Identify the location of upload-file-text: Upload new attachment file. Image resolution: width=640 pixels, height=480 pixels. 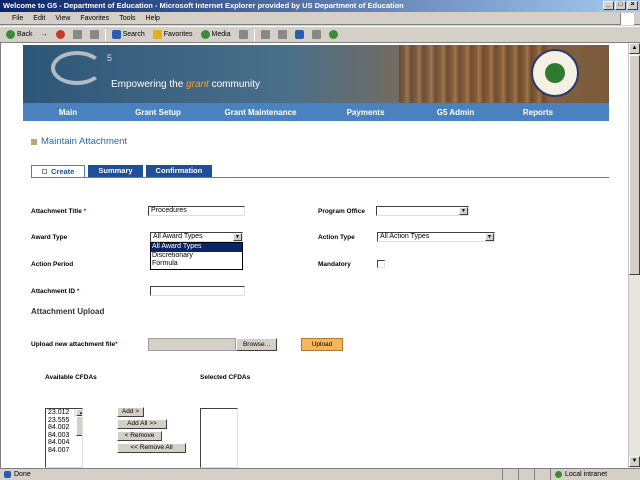
(73, 344).